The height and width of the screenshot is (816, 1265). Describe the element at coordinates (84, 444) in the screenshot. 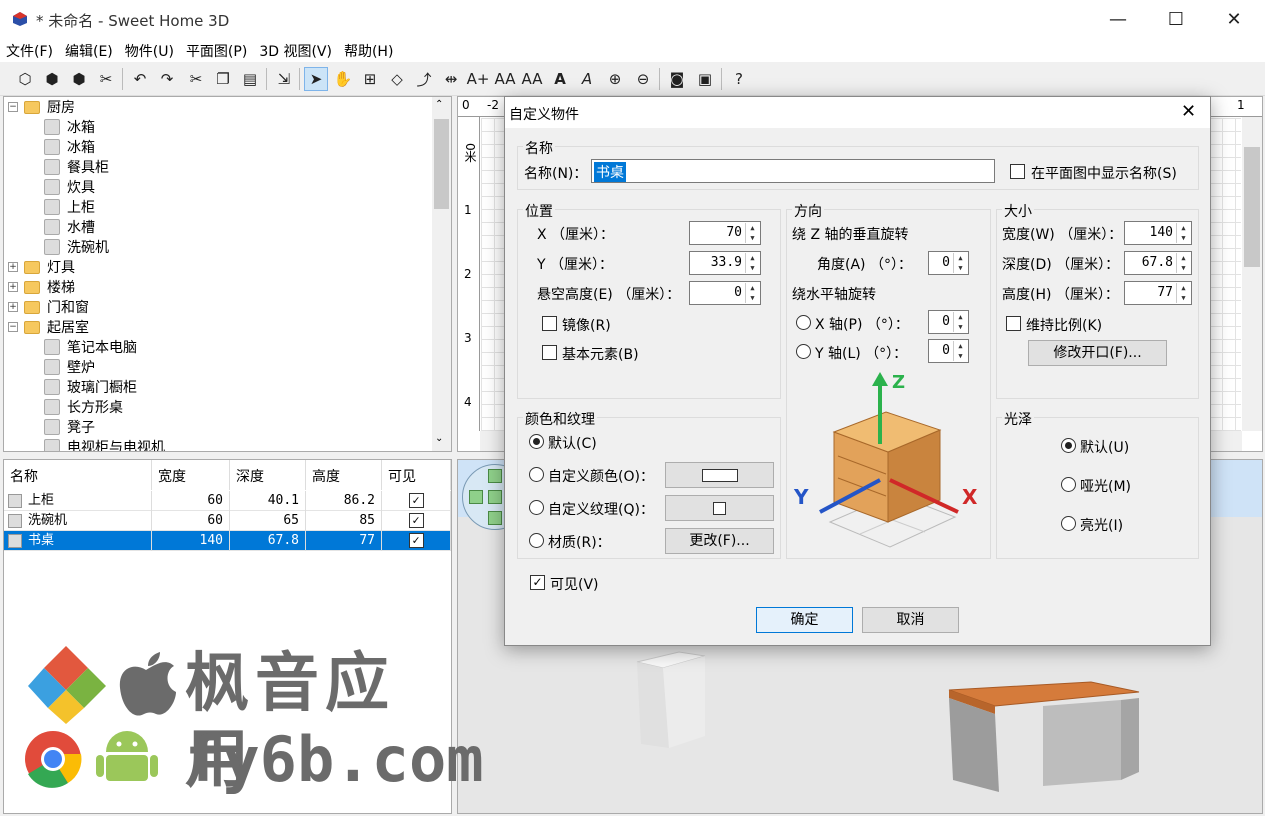

I see `catalog-item: 电视柜与电视机` at that location.